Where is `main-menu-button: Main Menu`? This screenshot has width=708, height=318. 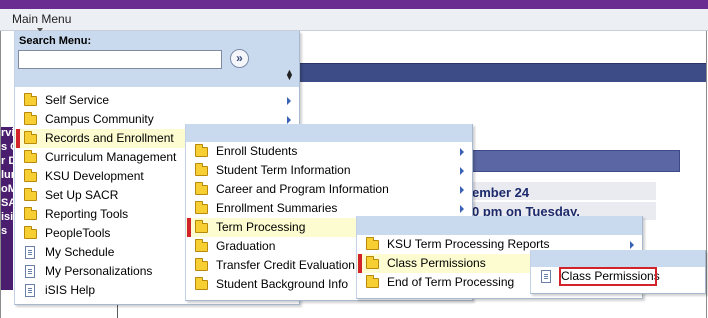 main-menu-button: Main Menu is located at coordinates (41, 19).